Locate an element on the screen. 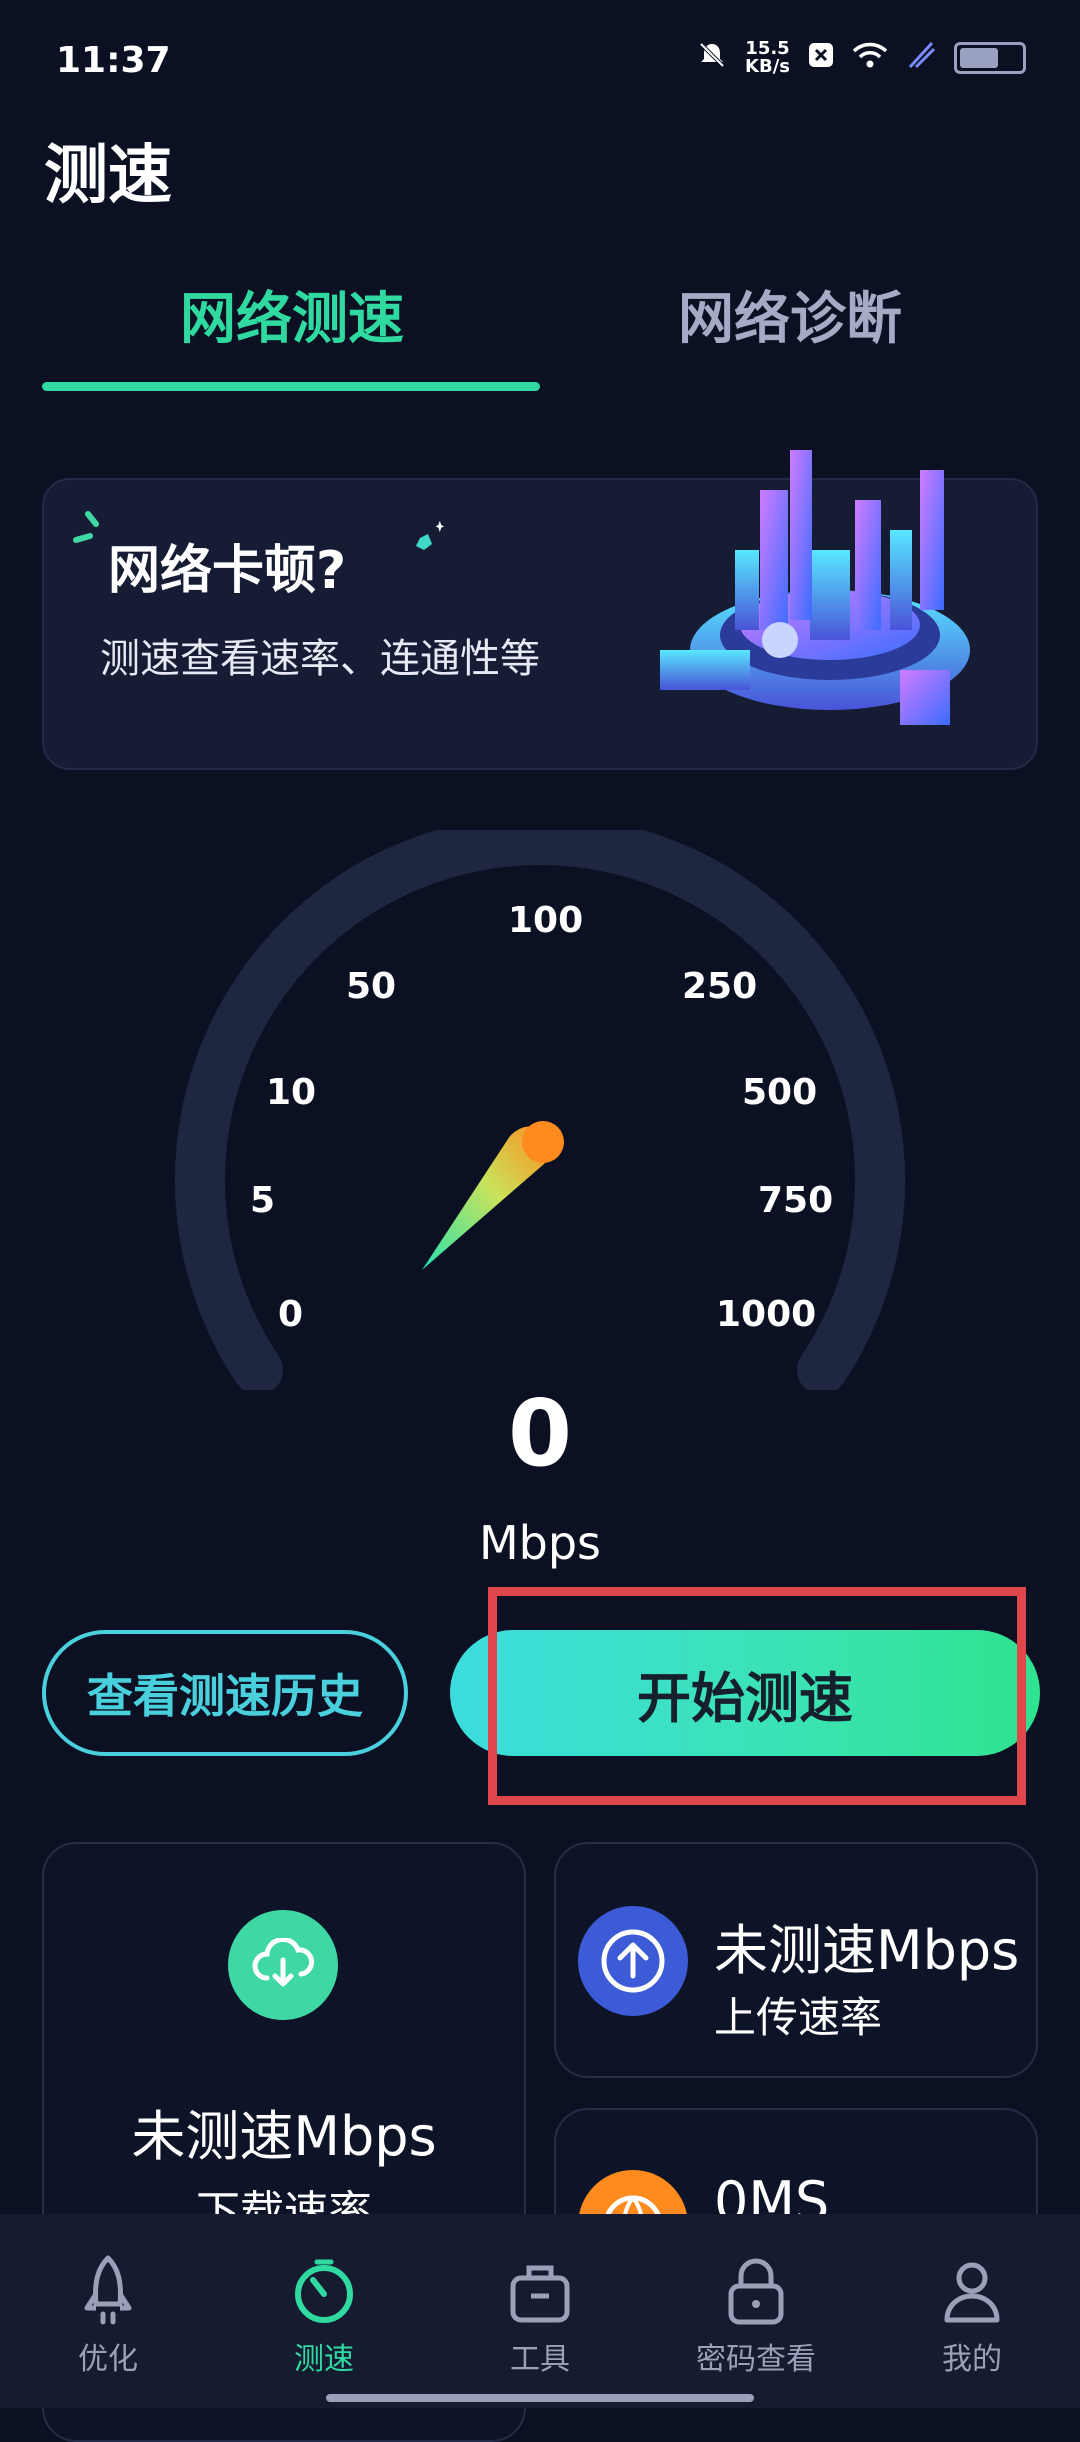 This screenshot has height=2442, width=1080. status-icons: 15.5 KB/s is located at coordinates (861, 58).